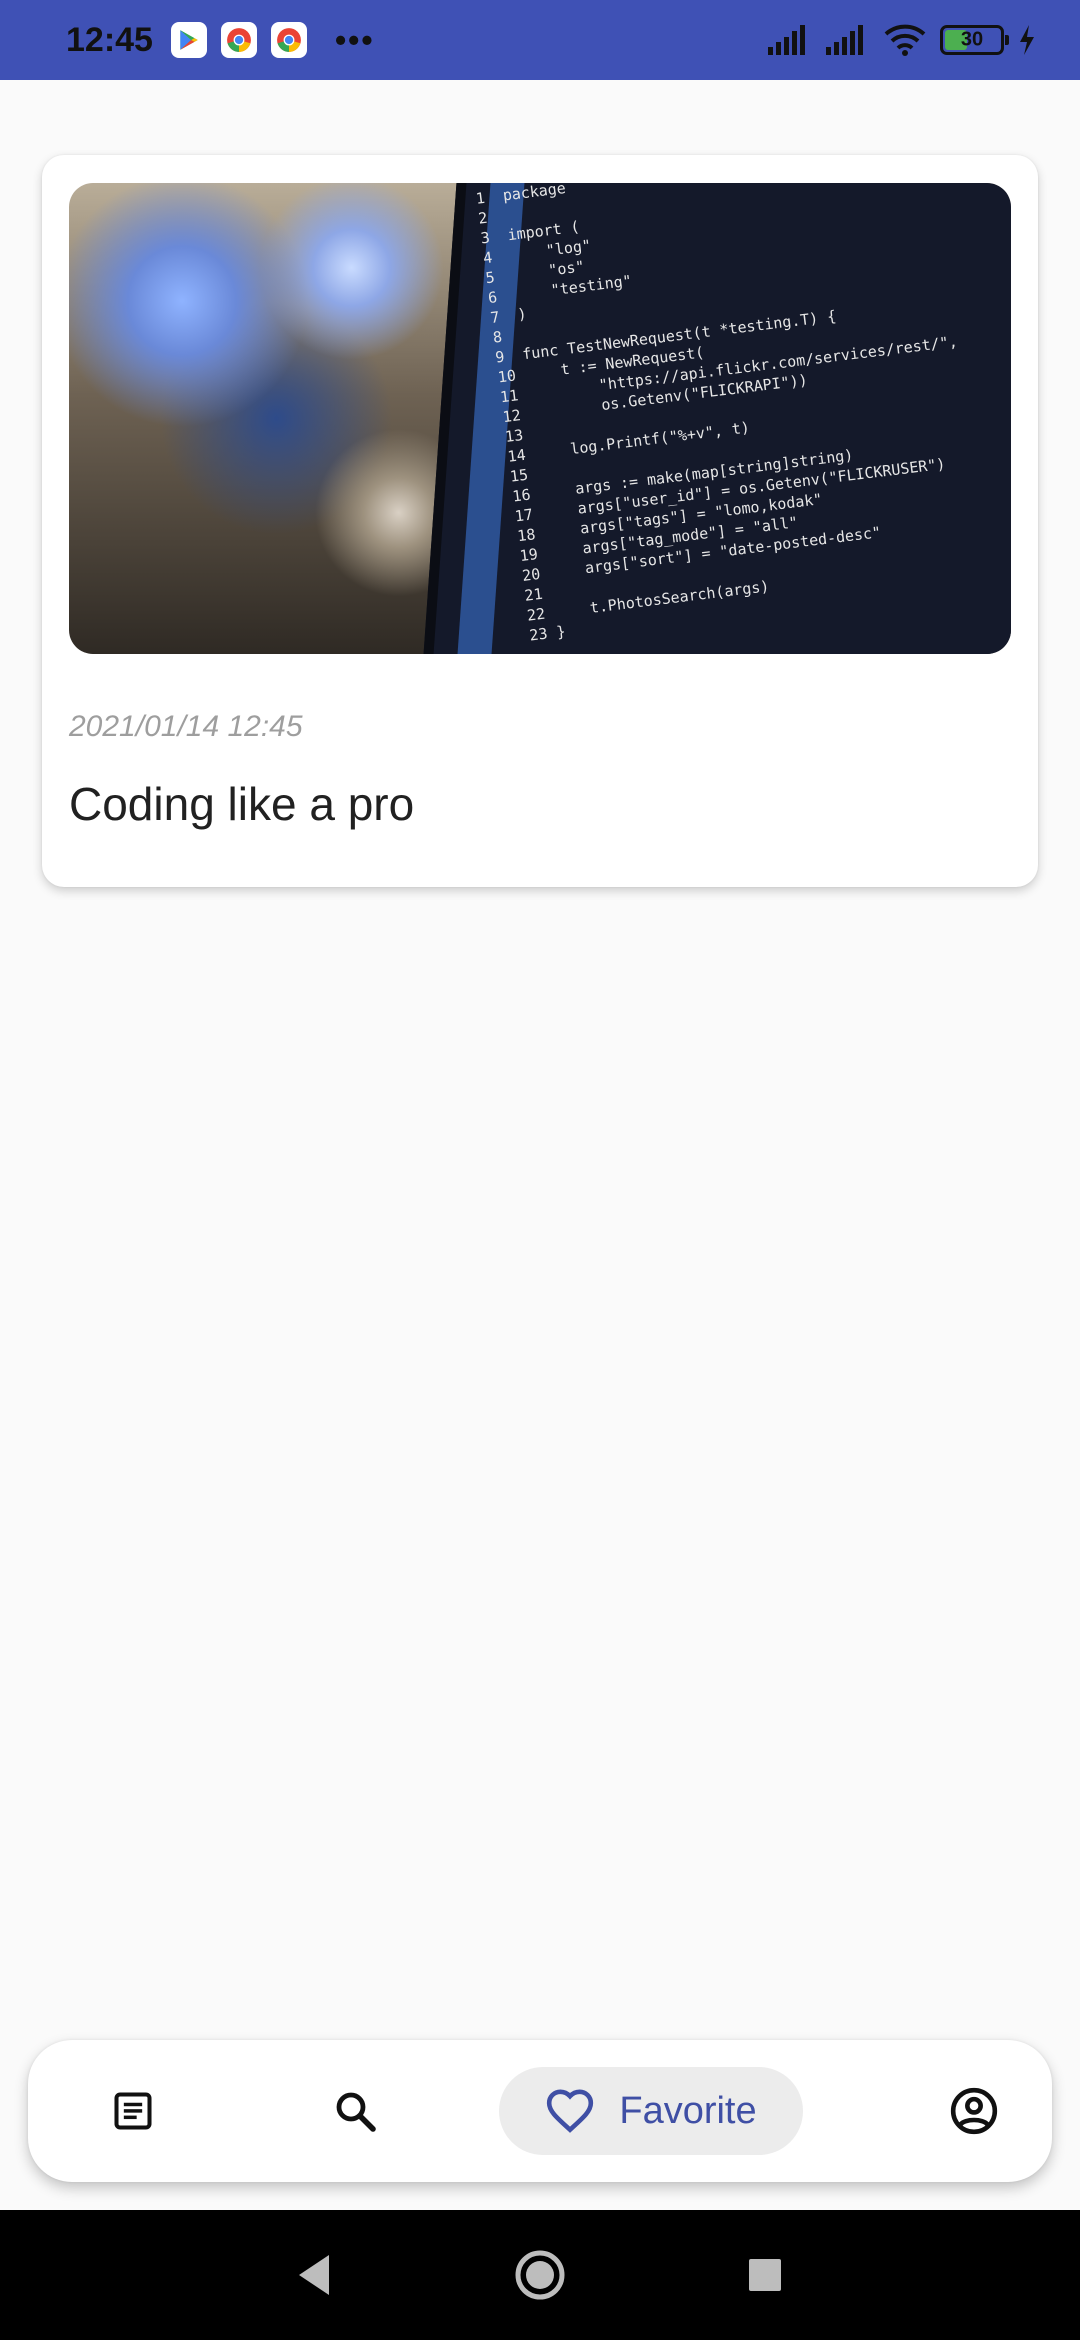 The width and height of the screenshot is (1080, 2340). Describe the element at coordinates (354, 39) in the screenshot. I see `more-notifications-icon: •••` at that location.